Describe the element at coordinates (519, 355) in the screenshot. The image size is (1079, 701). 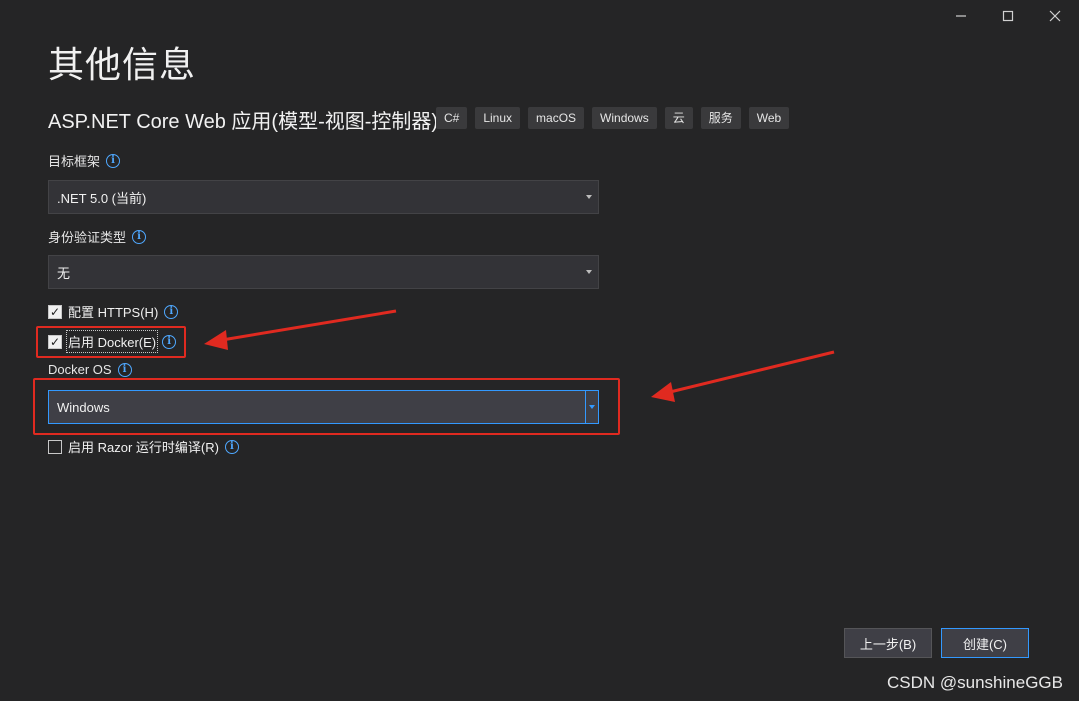
I see `annotation-arrows` at that location.